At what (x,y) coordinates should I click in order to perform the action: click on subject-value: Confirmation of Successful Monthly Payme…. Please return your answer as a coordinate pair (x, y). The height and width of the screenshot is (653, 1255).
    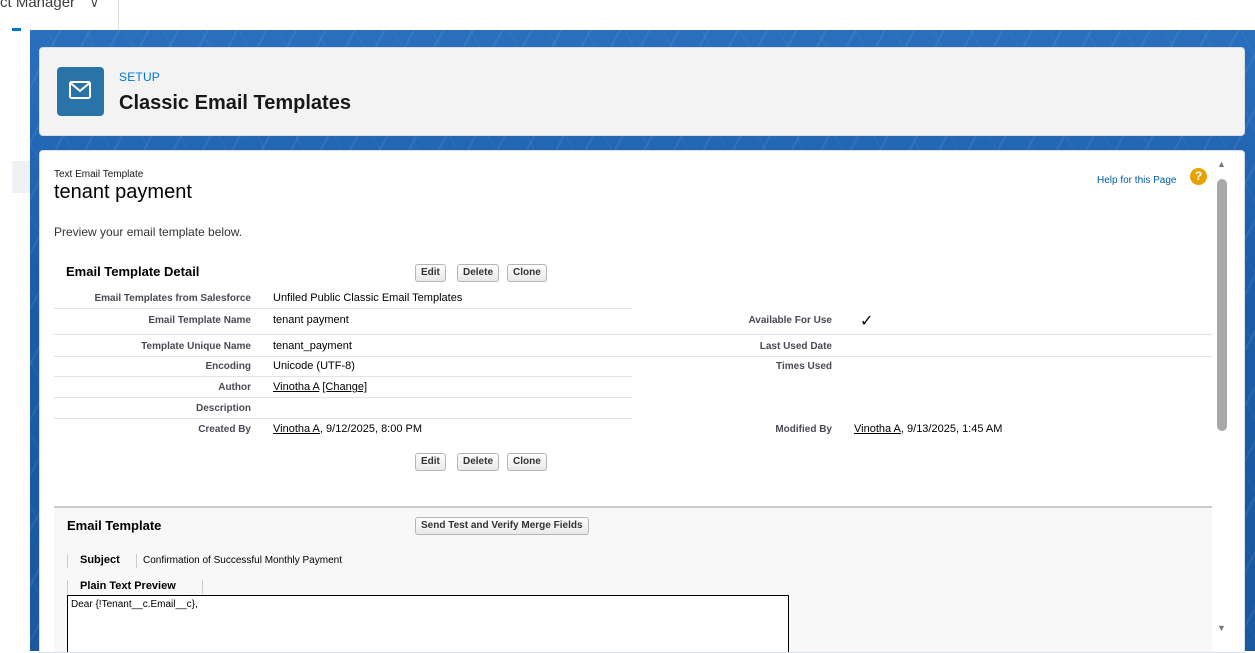
    Looking at the image, I should click on (242, 560).